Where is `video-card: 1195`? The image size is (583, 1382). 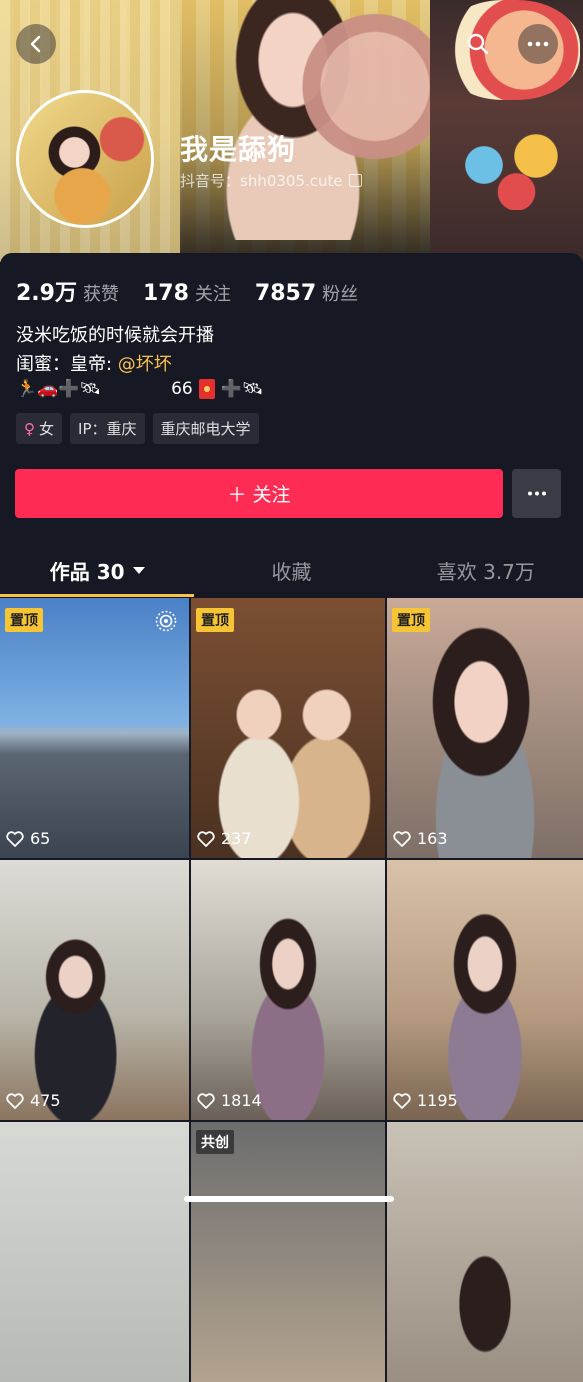
video-card: 1195 is located at coordinates (485, 990).